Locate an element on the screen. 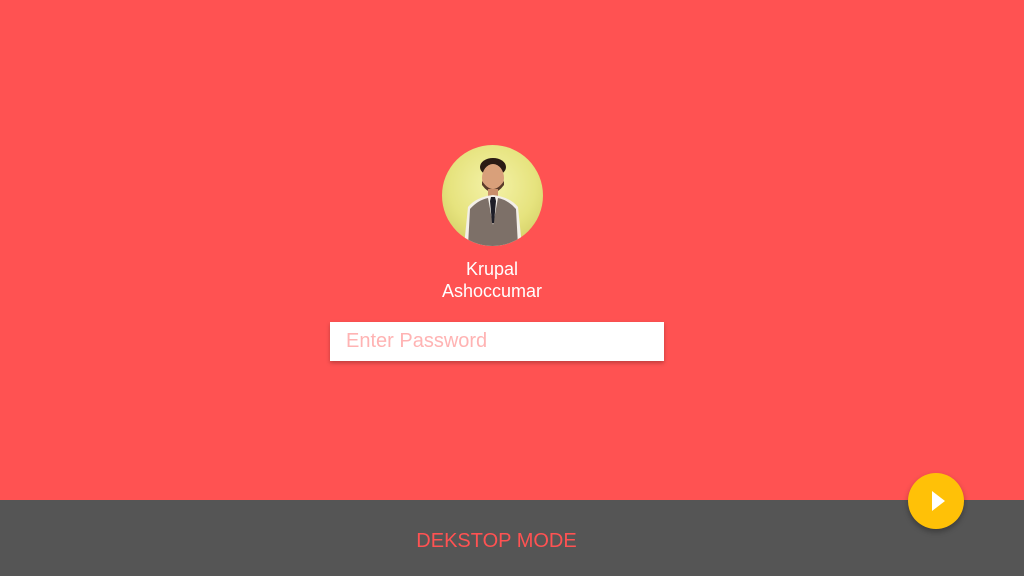  user-last-name: Ashoccumar is located at coordinates (492, 291).